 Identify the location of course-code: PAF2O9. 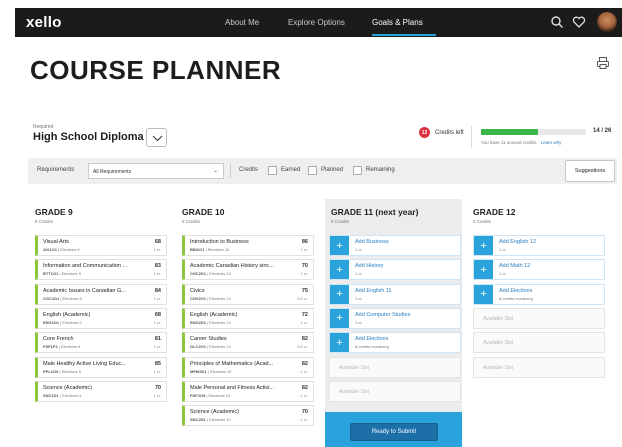
(198, 395).